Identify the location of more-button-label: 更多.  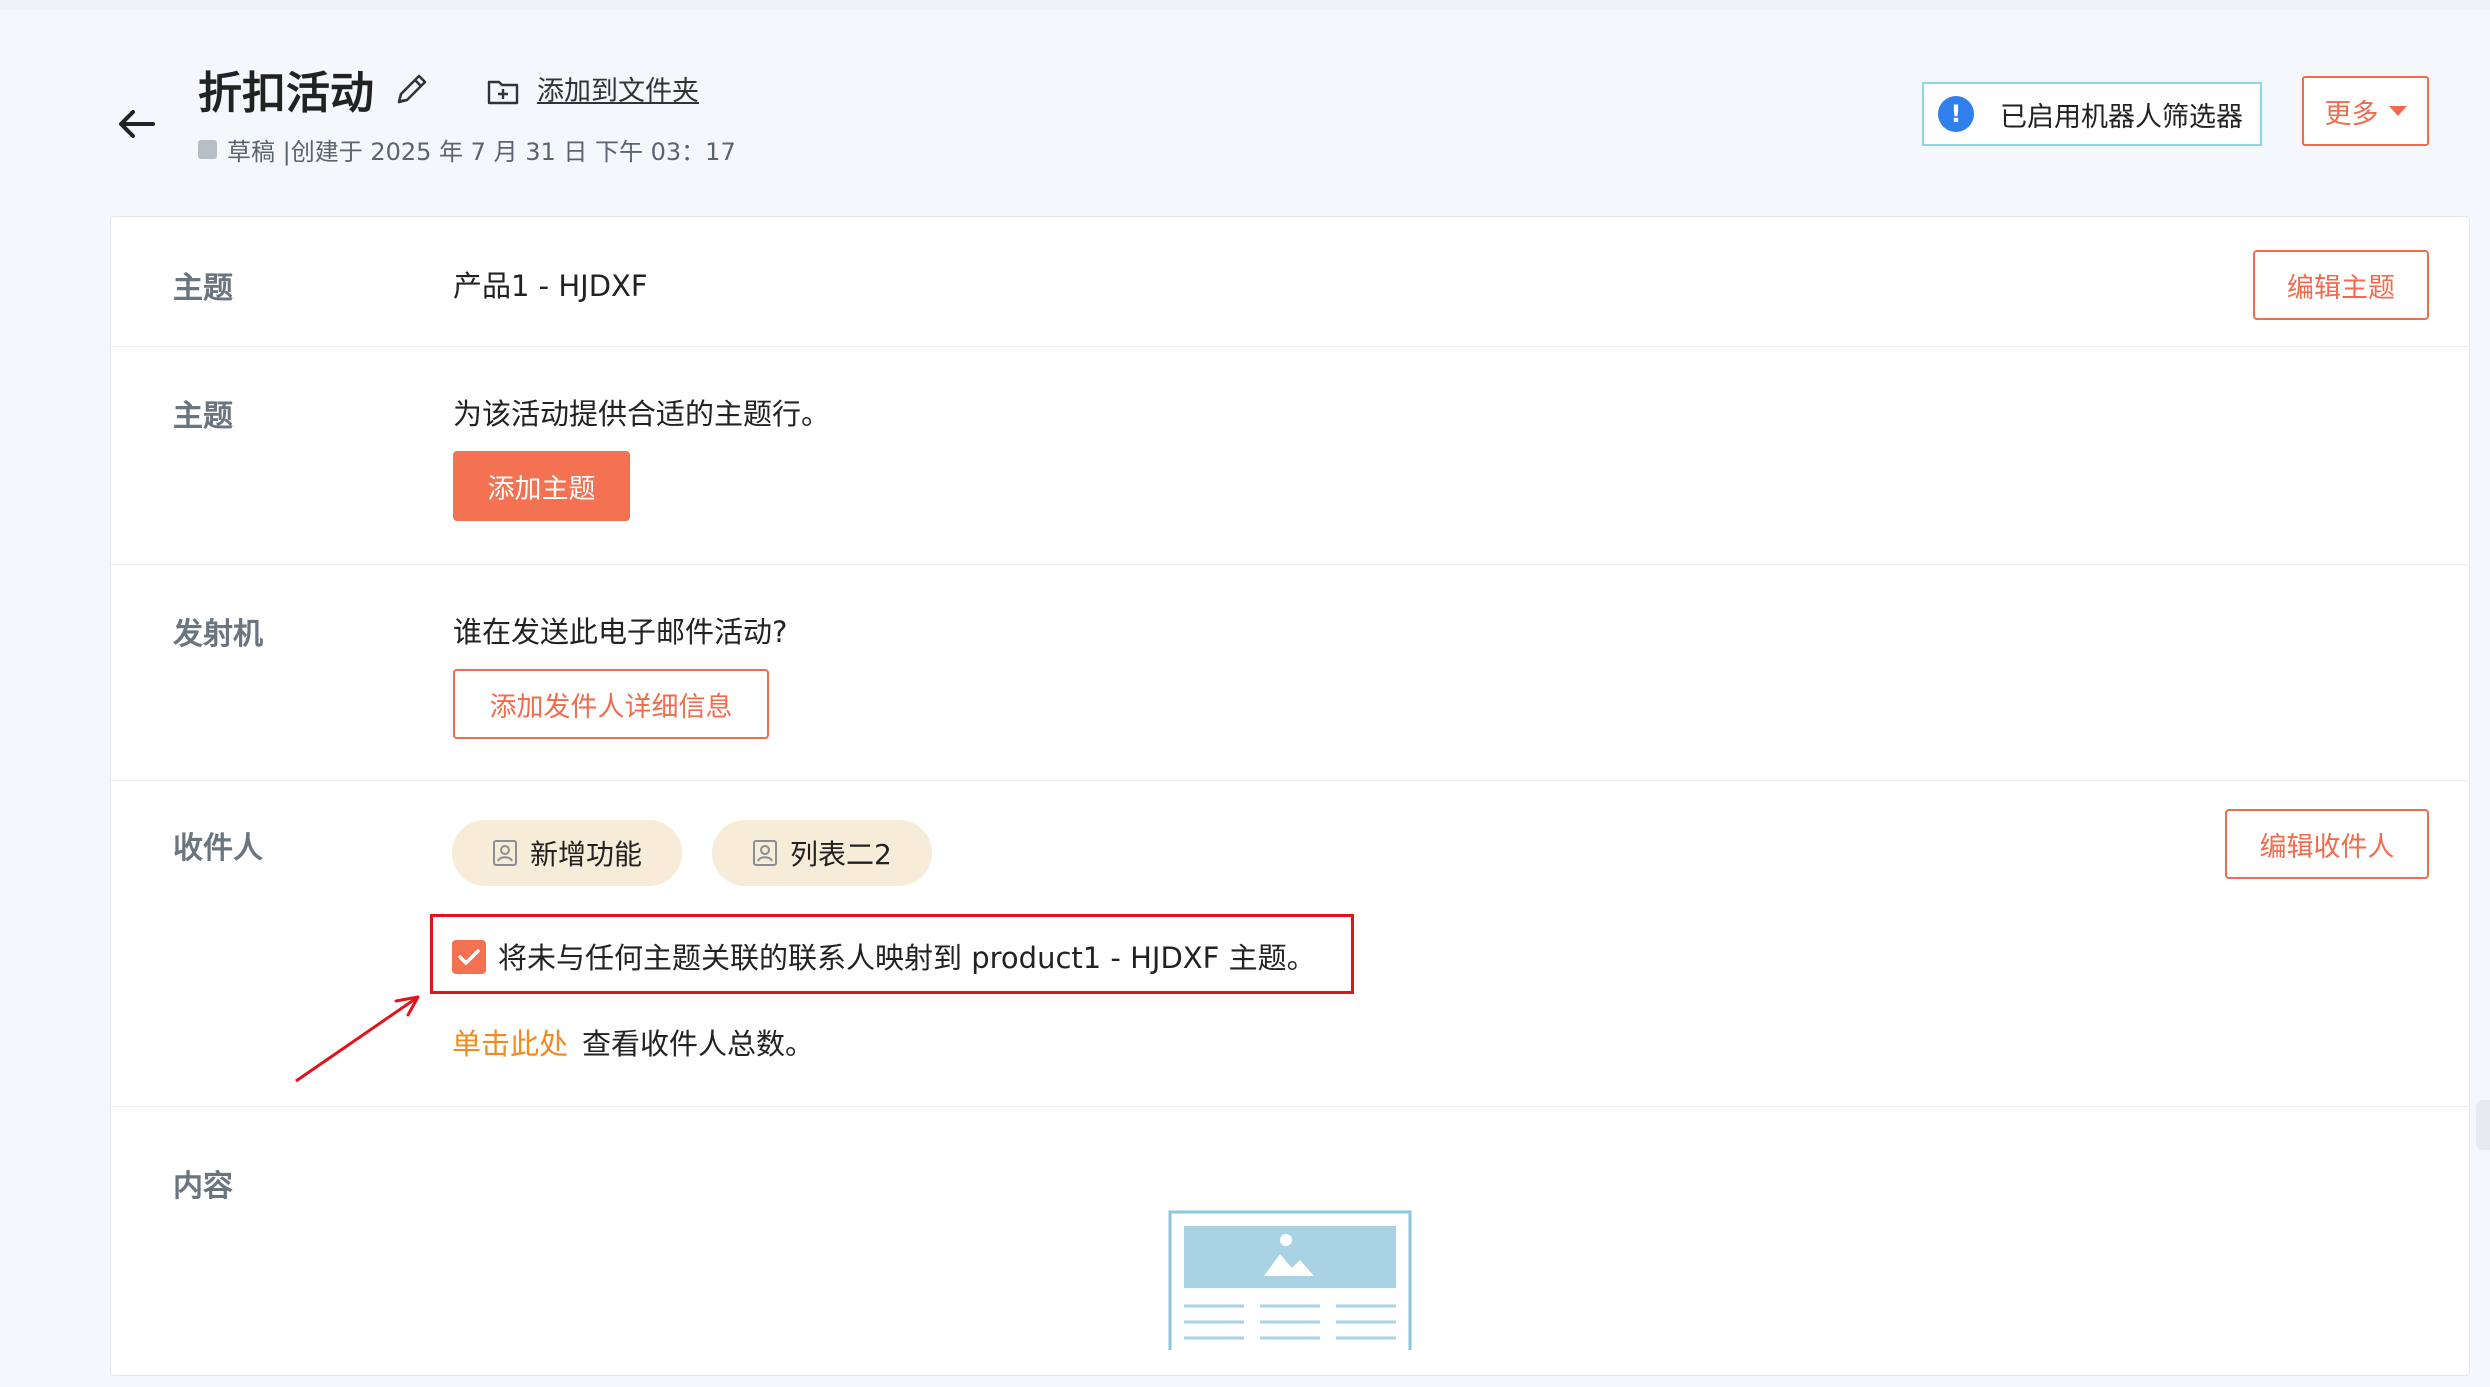
(2351, 114).